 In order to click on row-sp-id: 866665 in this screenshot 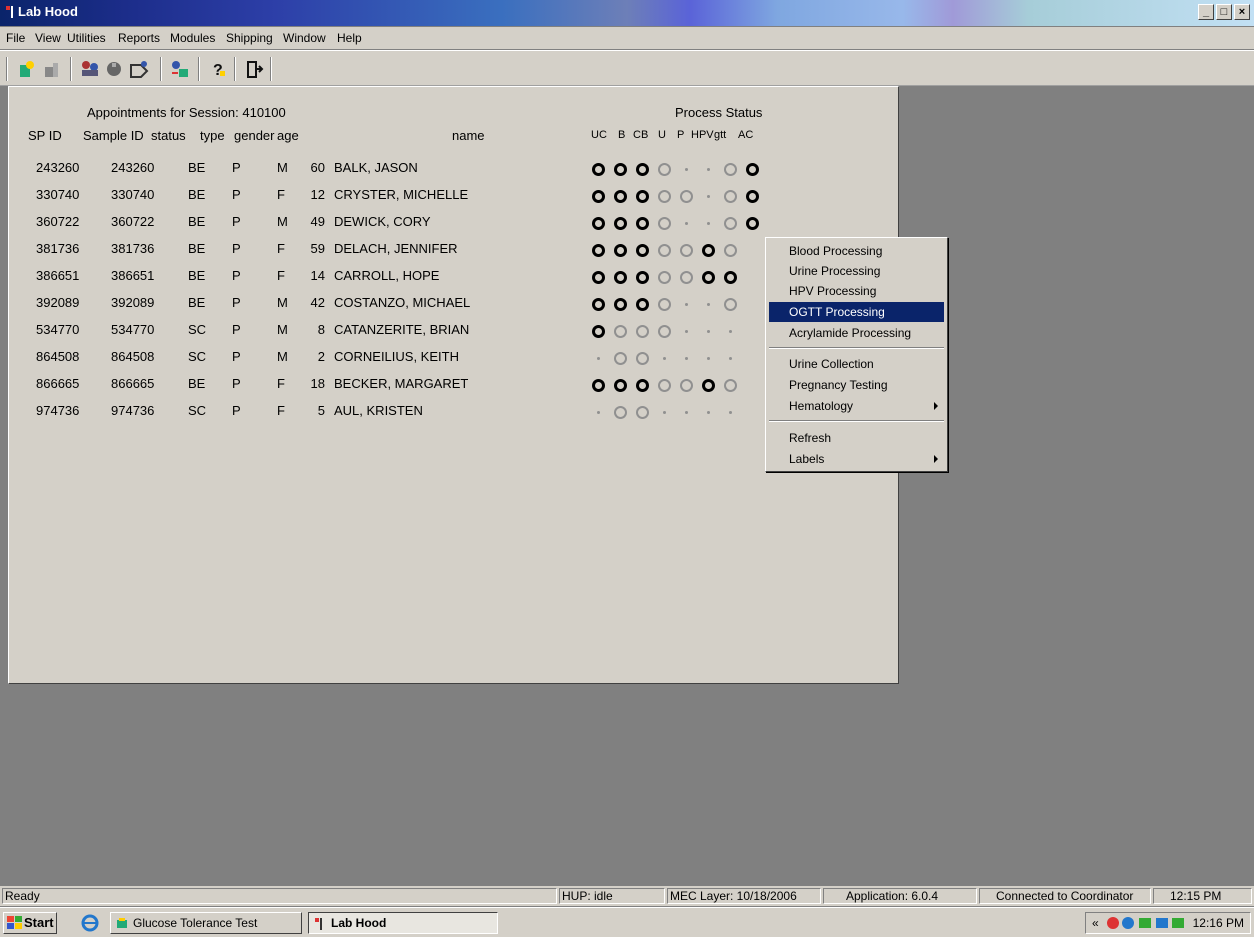, I will do `click(58, 383)`.